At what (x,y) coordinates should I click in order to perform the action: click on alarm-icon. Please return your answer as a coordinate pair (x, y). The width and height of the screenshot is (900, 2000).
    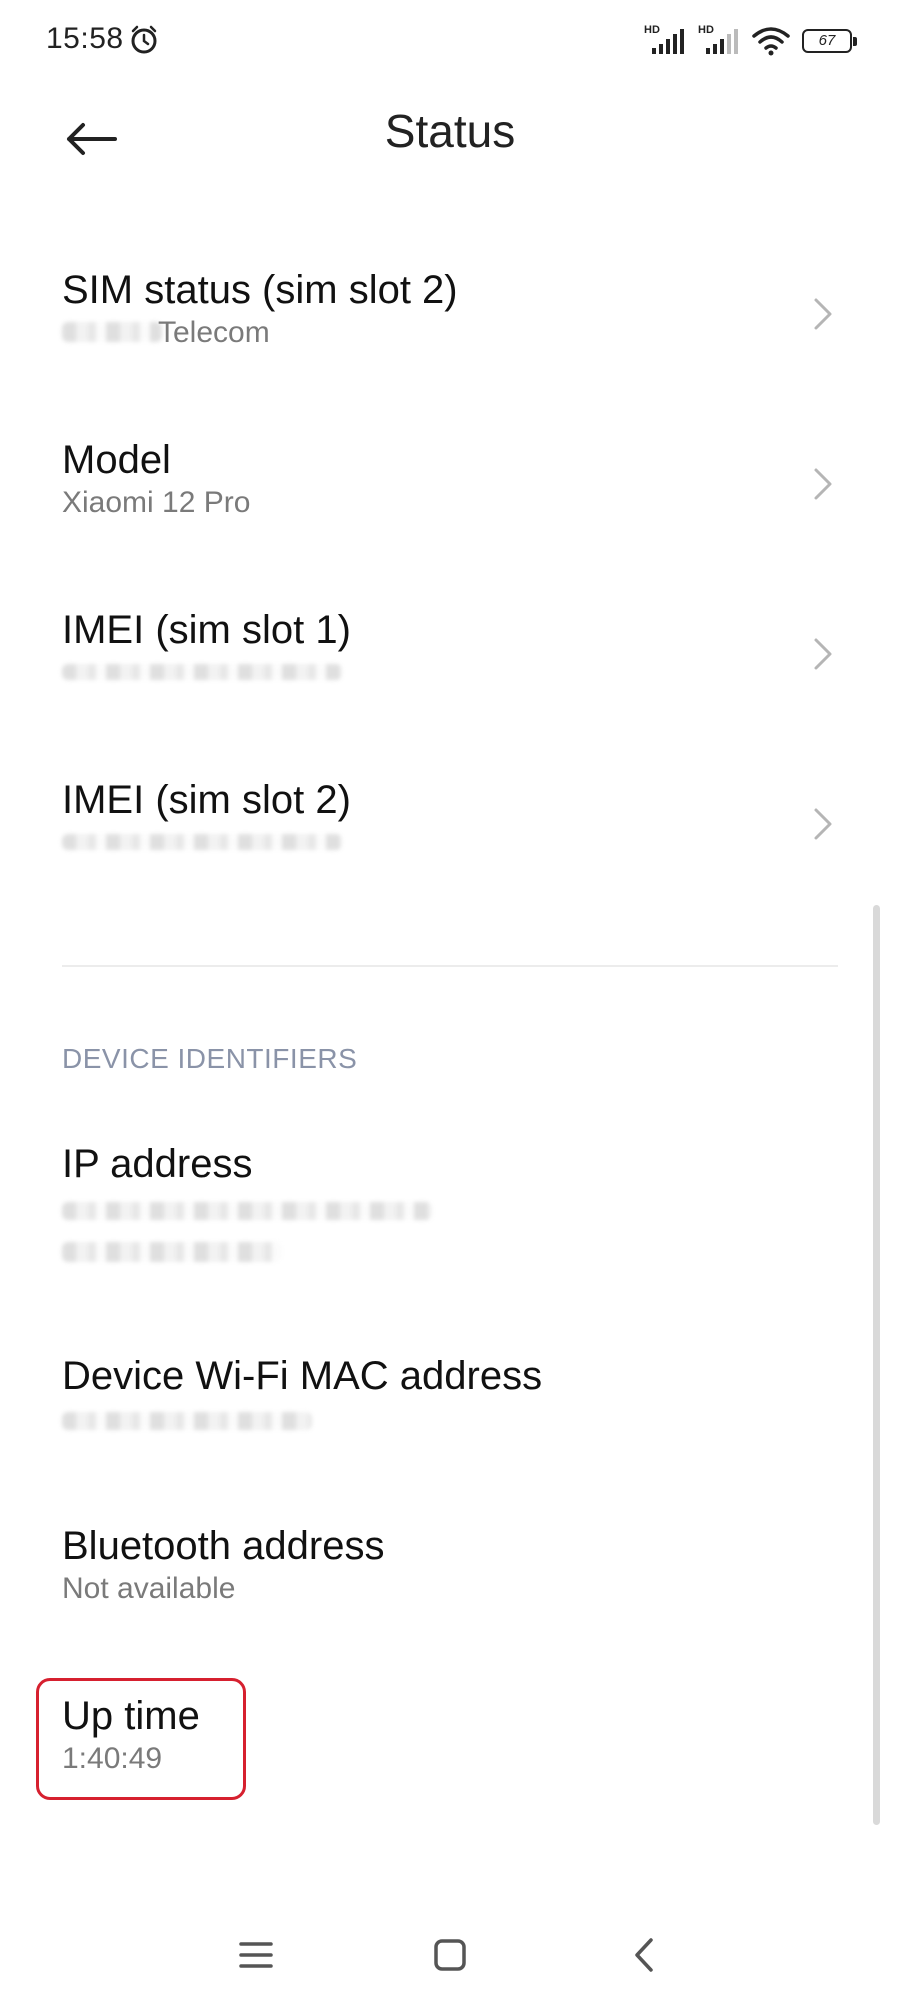
    Looking at the image, I should click on (144, 39).